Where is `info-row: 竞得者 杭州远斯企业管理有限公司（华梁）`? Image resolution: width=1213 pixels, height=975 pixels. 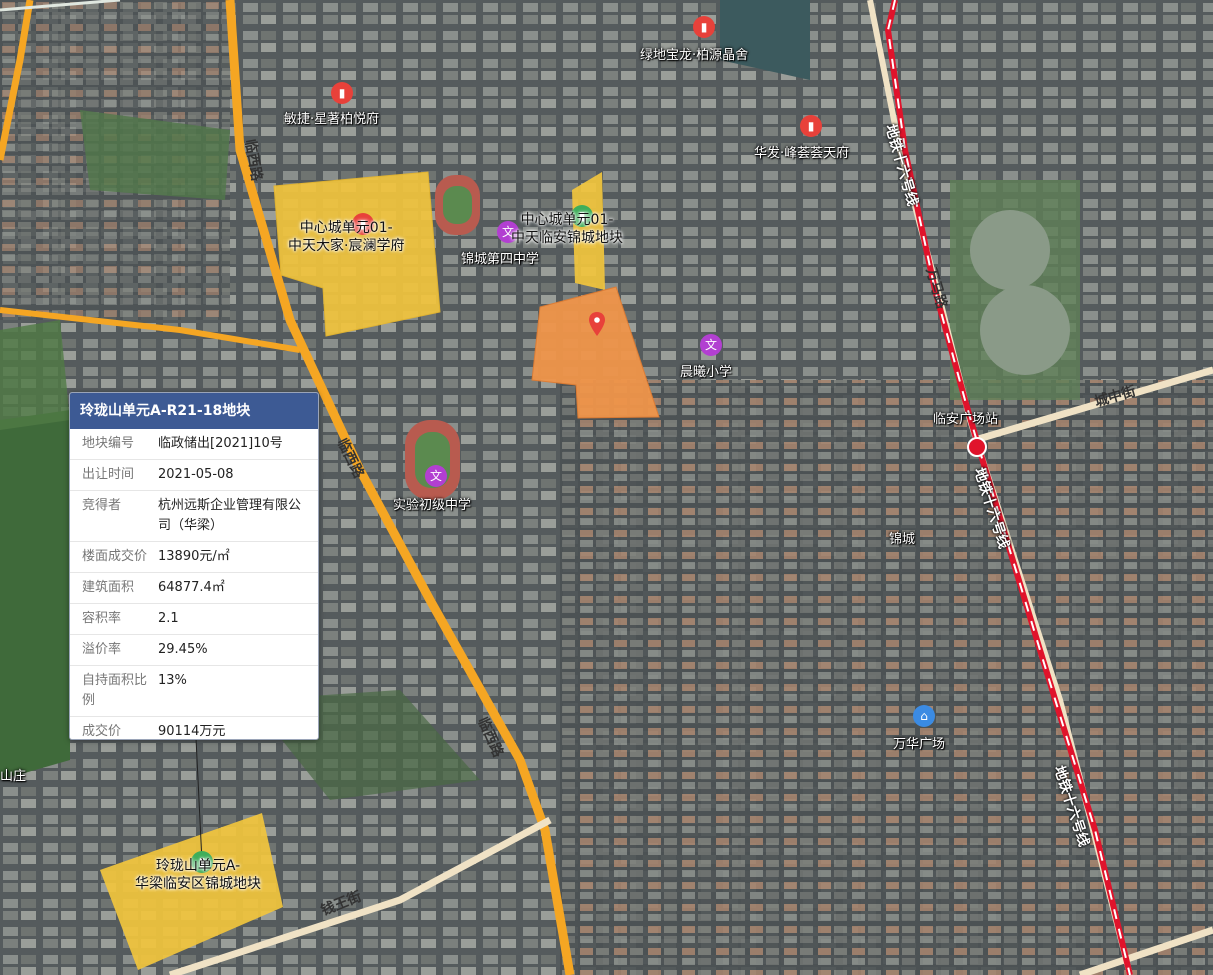
info-row: 竞得者 杭州远斯企业管理有限公司（华梁） is located at coordinates (194, 516).